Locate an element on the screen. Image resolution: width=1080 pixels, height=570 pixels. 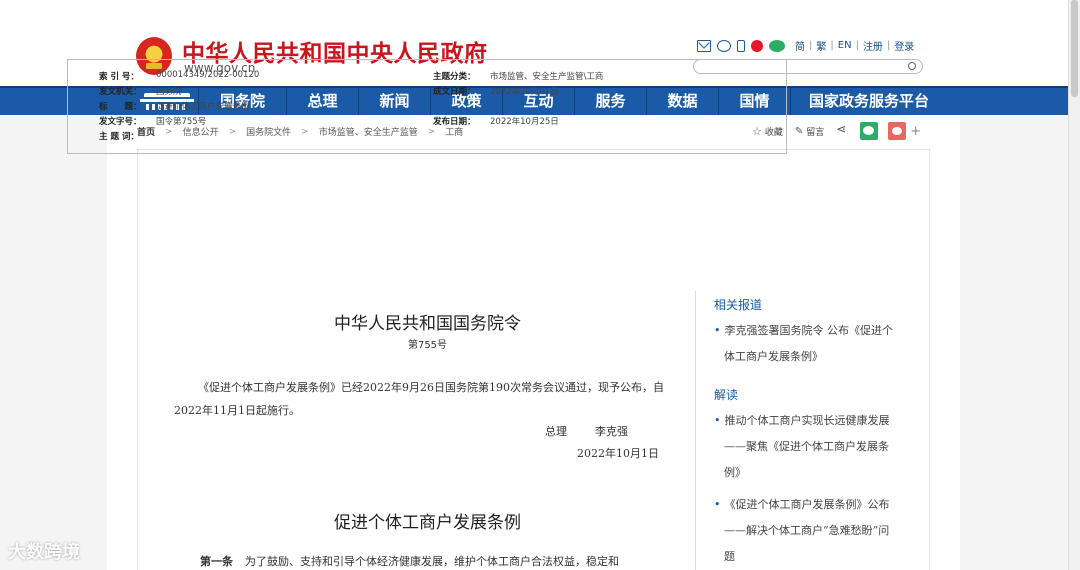
regulation-title: 促进个体工商户发展条例 is located at coordinates (427, 523).